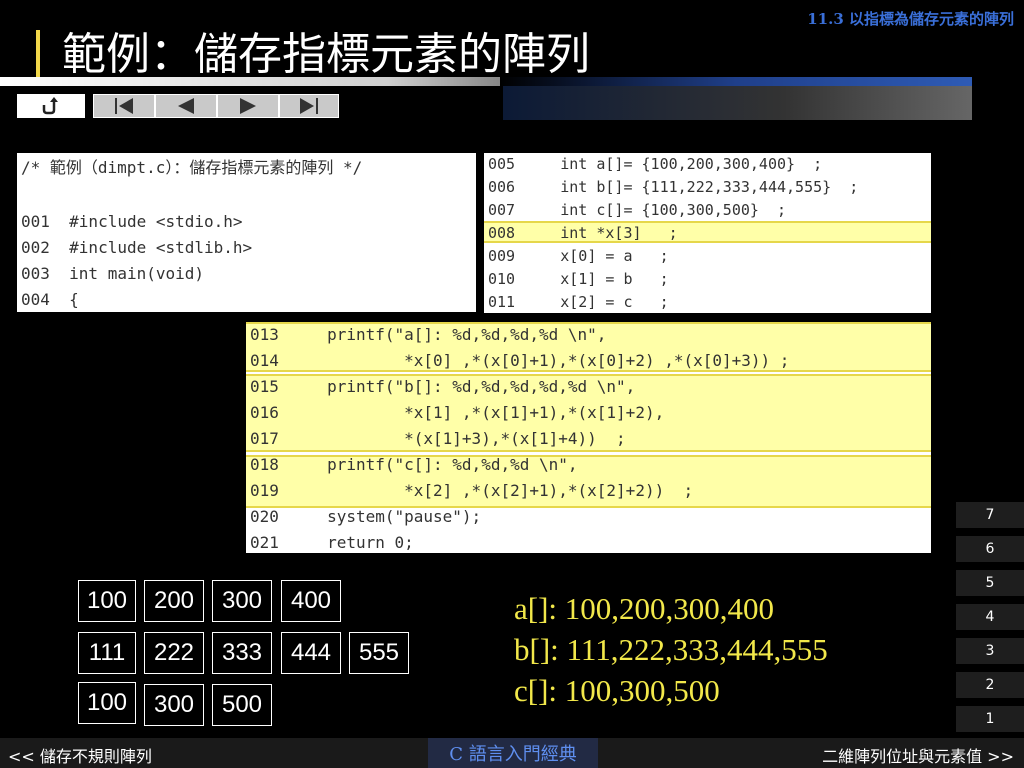 The width and height of the screenshot is (1024, 768). I want to click on return-icon, so click(50, 106).